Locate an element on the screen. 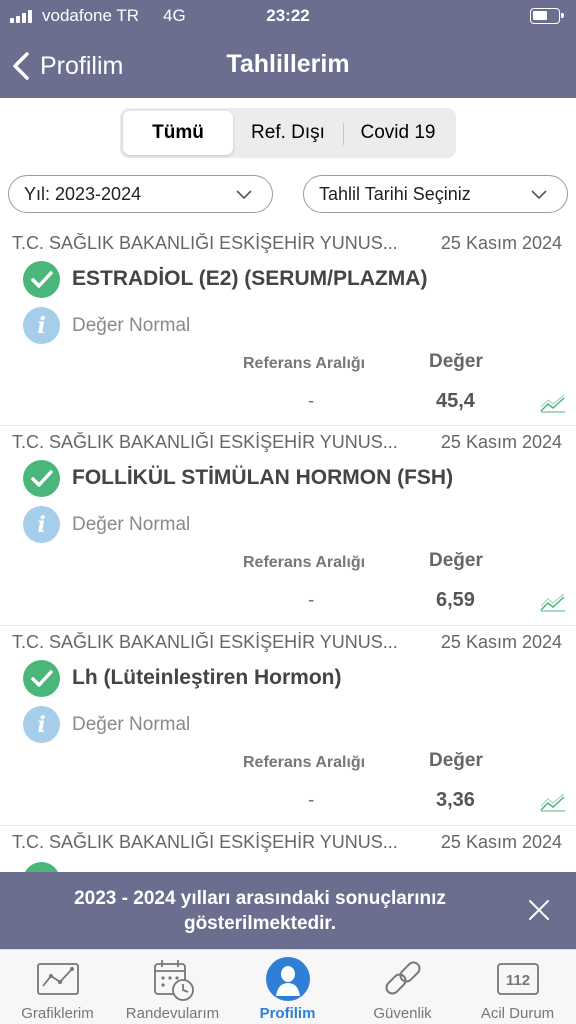  tab-grafiklerim: Grafiklerim is located at coordinates (57, 987).